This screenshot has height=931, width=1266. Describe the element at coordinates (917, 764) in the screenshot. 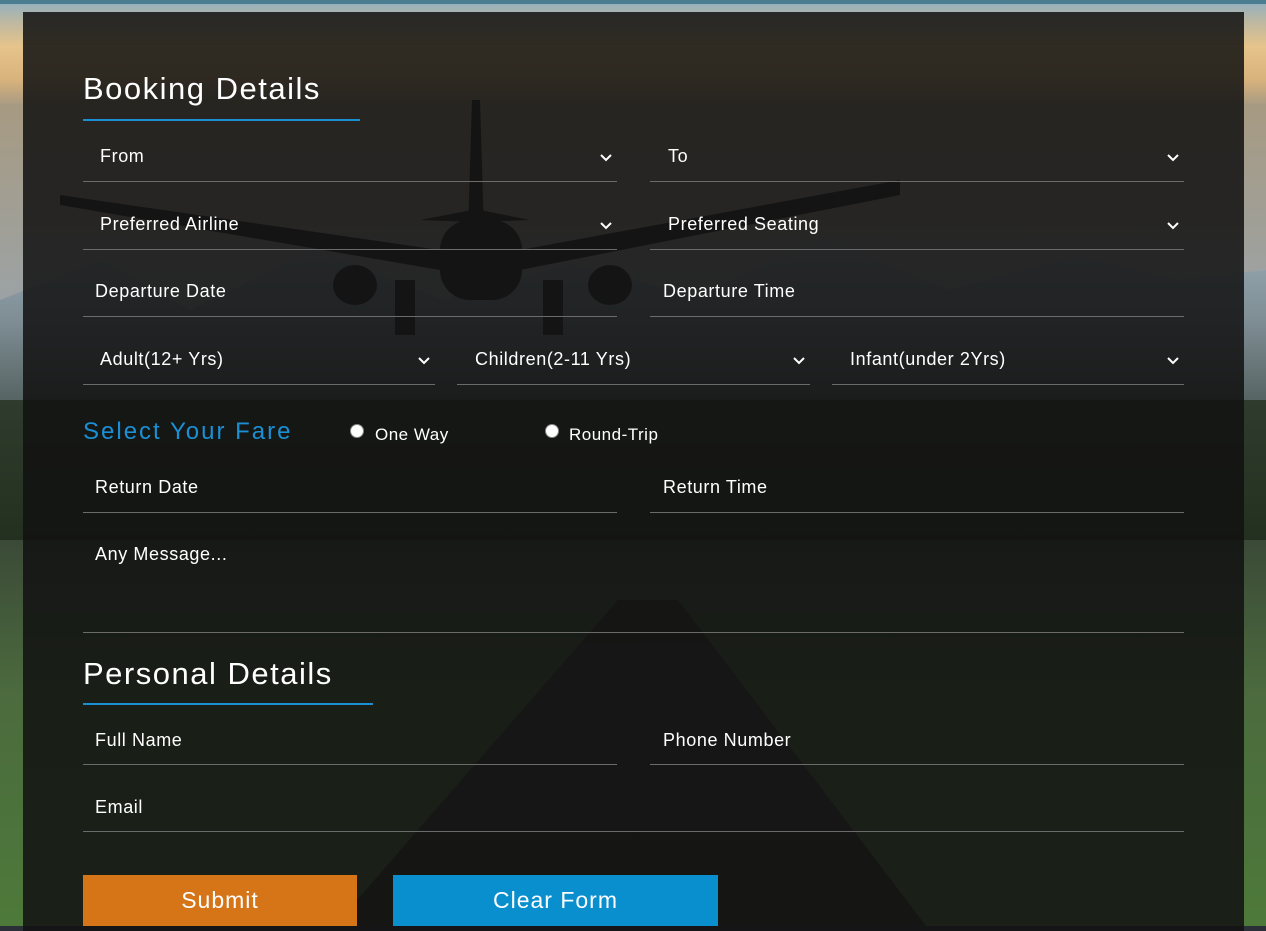

I see `phone-underline` at that location.